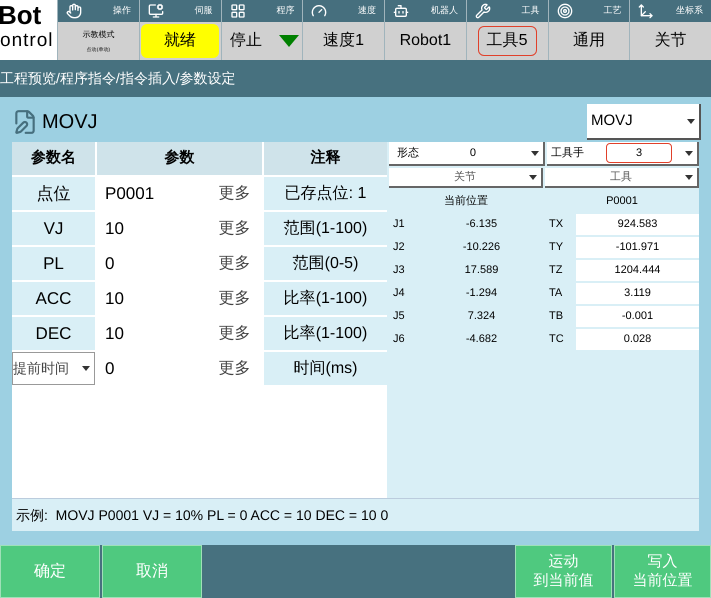 The width and height of the screenshot is (711, 598). What do you see at coordinates (53, 263) in the screenshot?
I see `parameter-name: PL` at bounding box center [53, 263].